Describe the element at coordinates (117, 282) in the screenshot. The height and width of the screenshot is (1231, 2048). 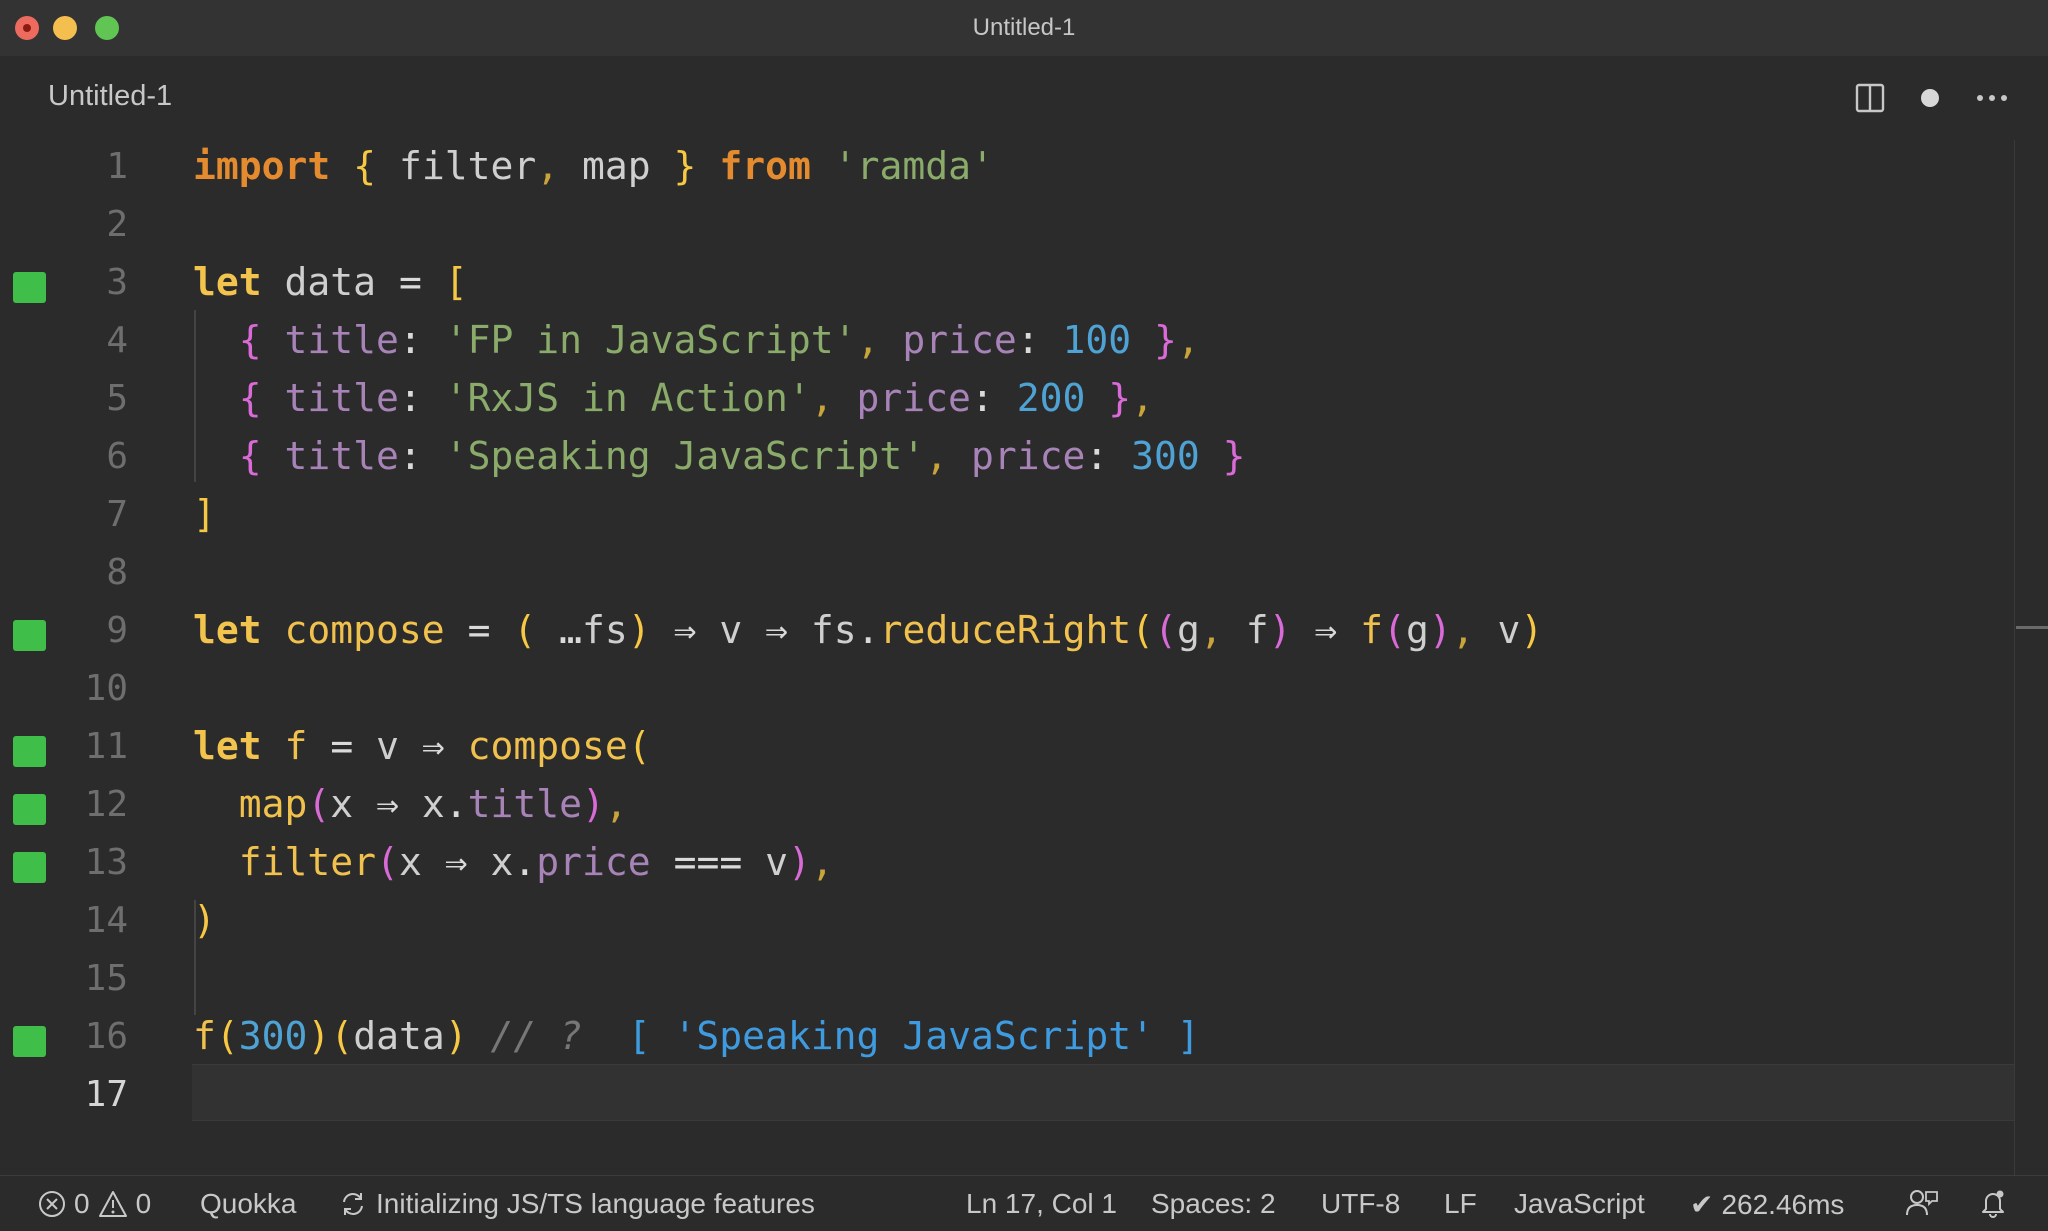
I see `line-number: 3` at that location.